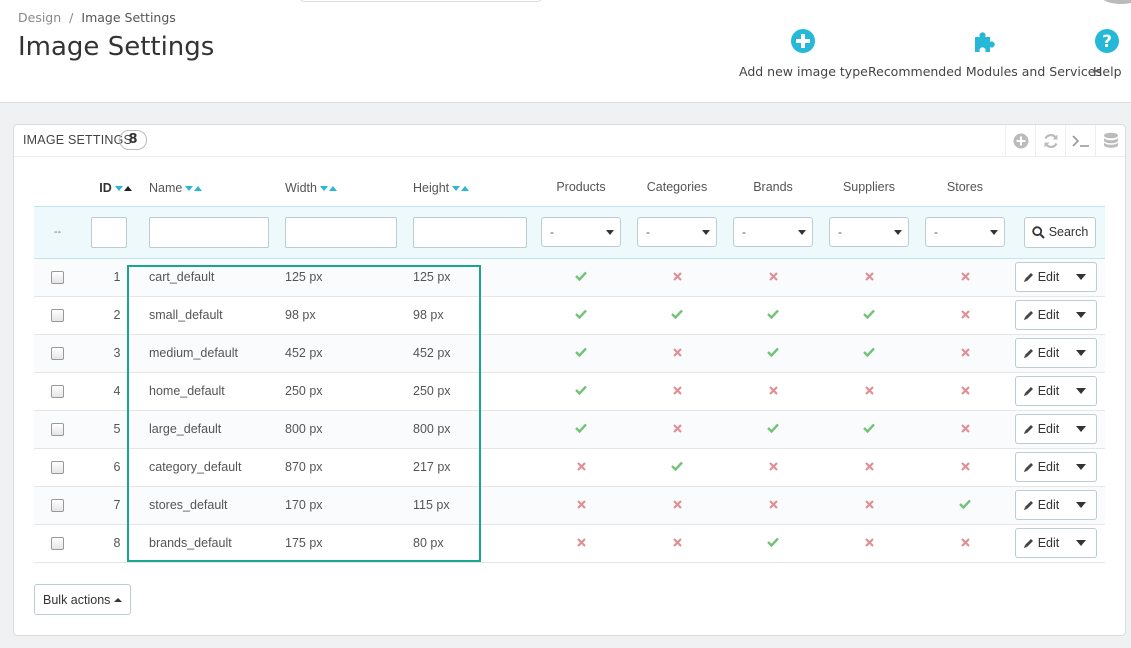 Image resolution: width=1131 pixels, height=648 pixels. I want to click on filter-stores-select: -, so click(965, 232).